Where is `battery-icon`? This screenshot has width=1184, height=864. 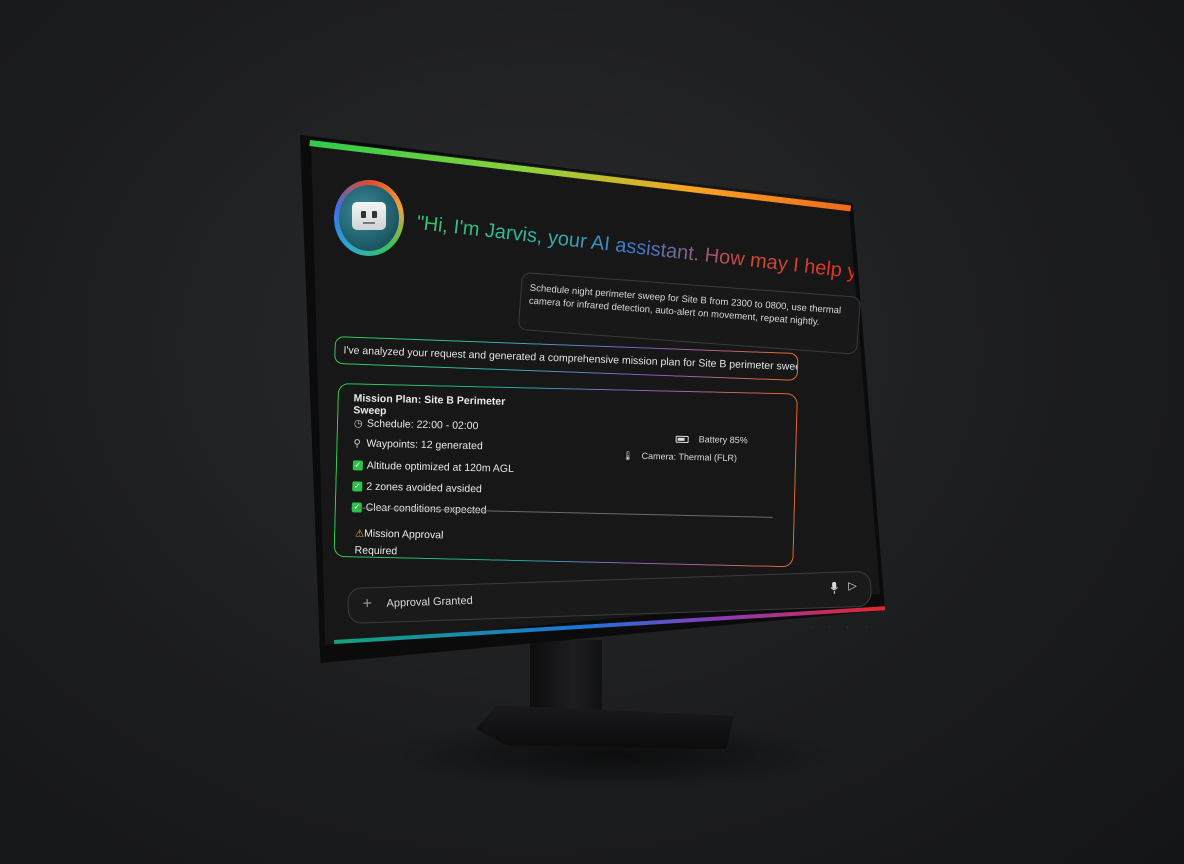
battery-icon is located at coordinates (682, 439).